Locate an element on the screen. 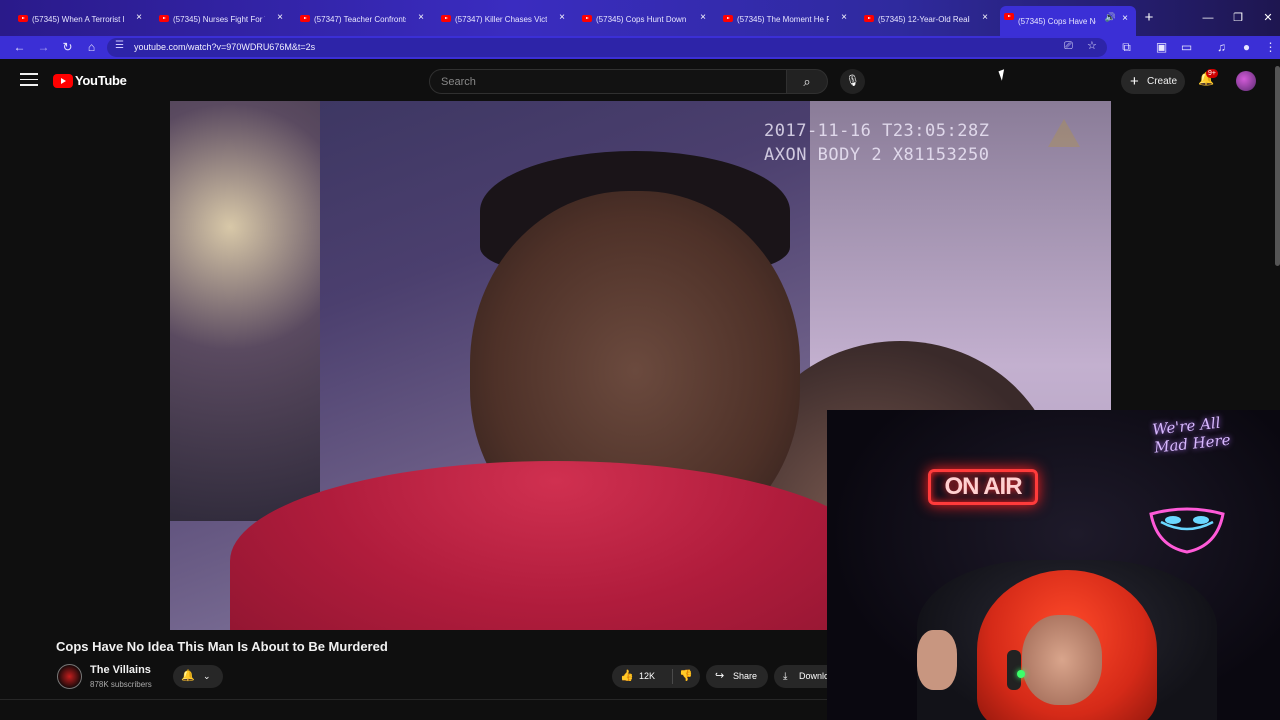  cast-icon: ▭ is located at coordinates (1186, 47).